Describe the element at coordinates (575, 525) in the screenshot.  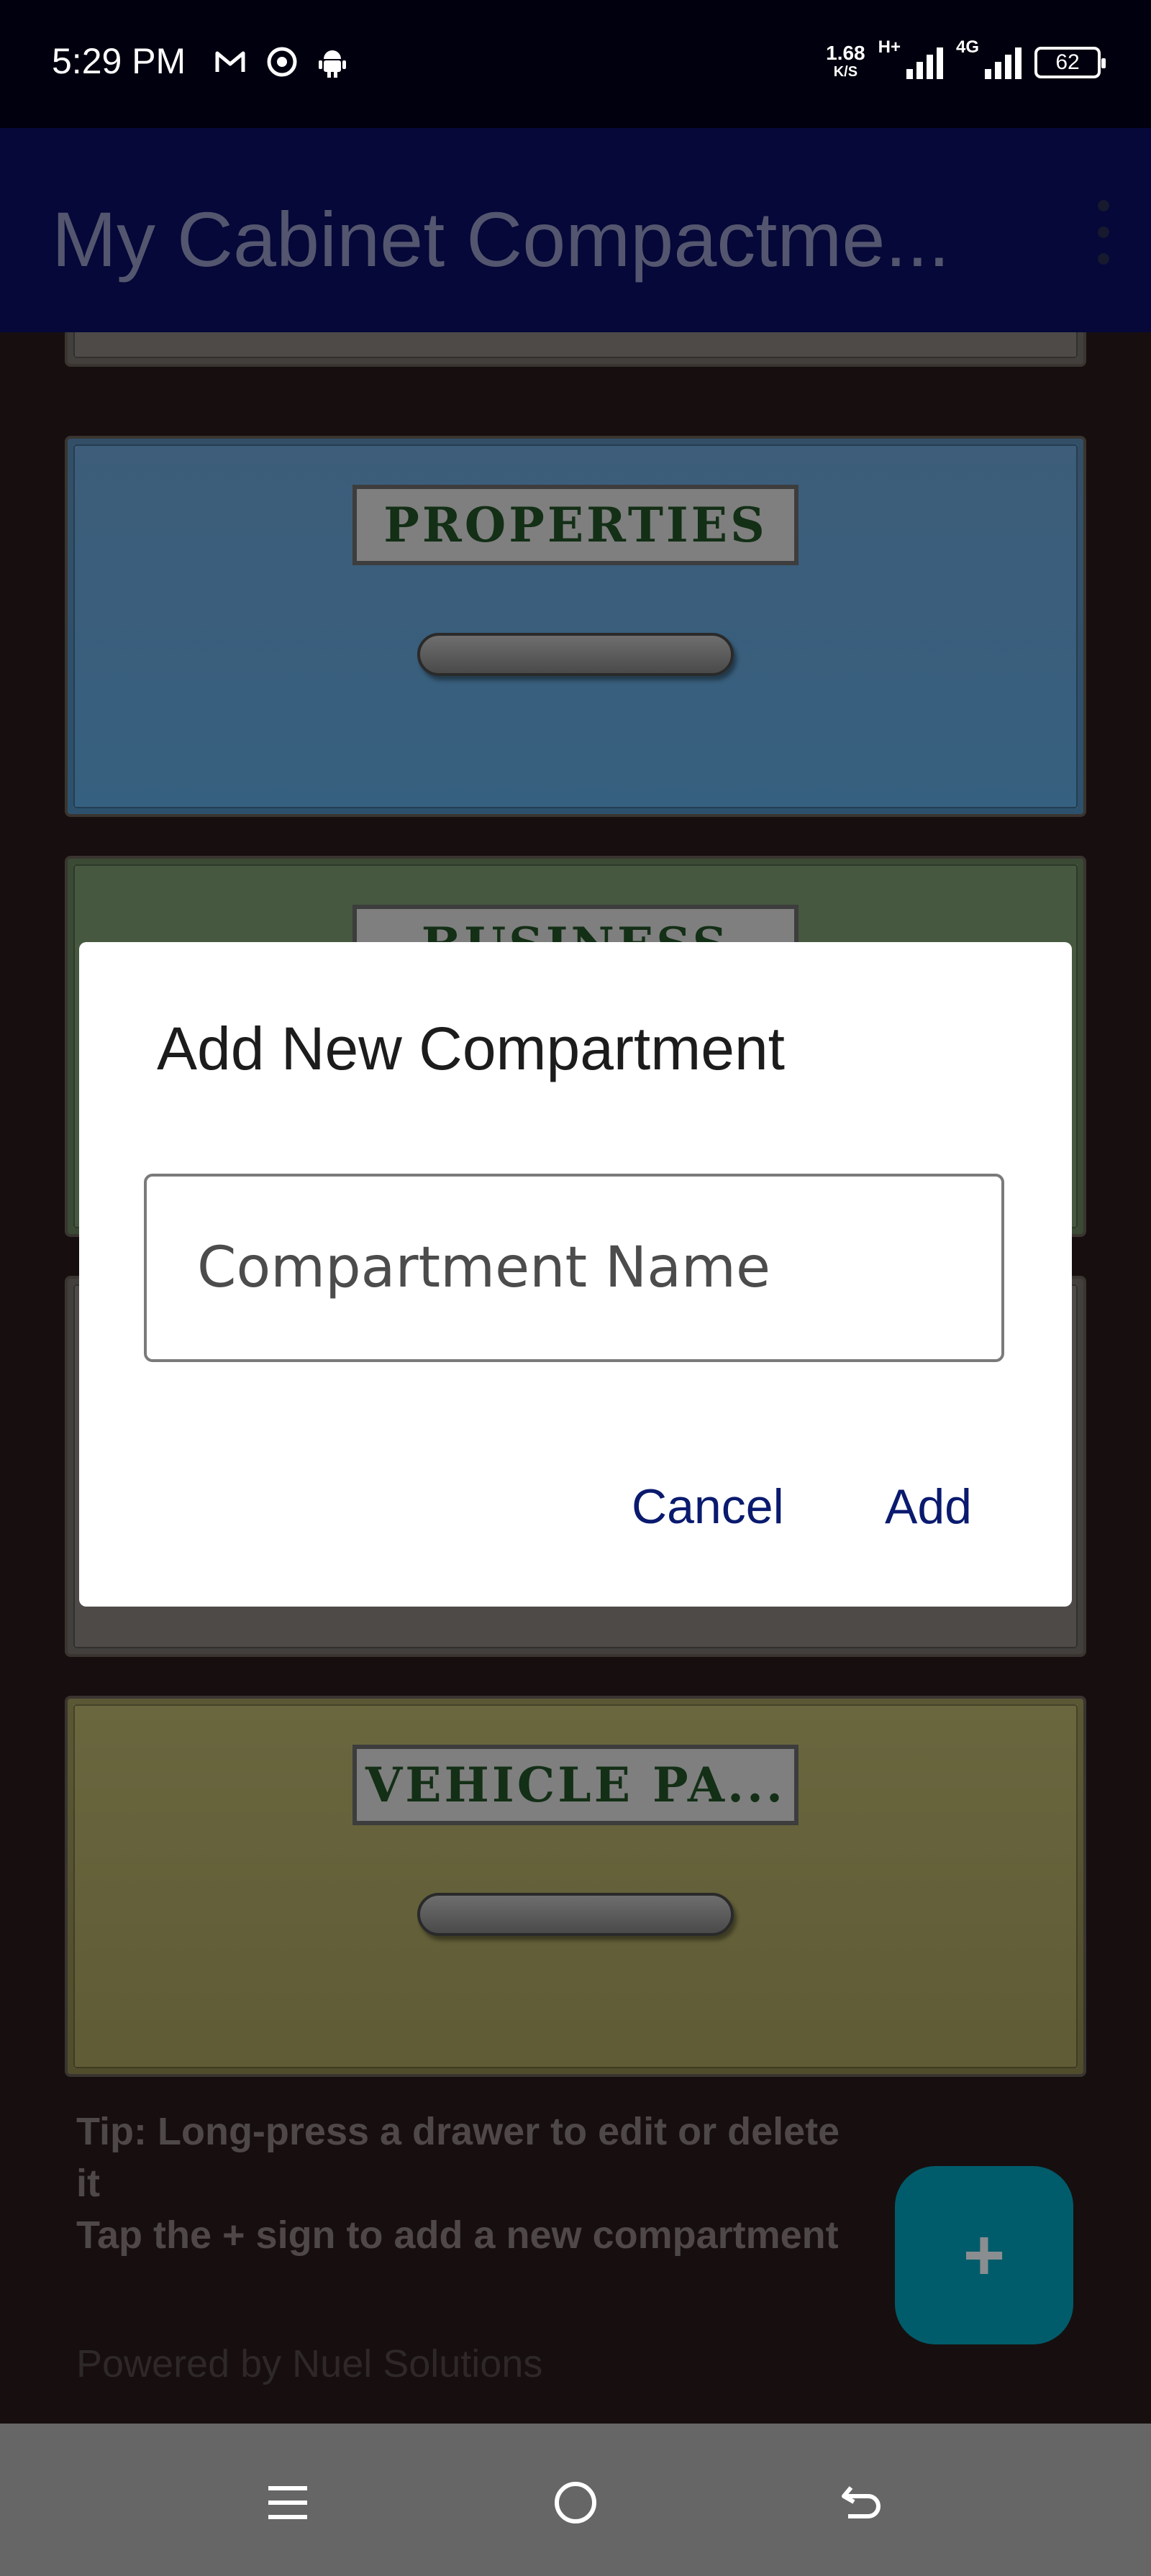
I see `drawer-label: PROPERTIES` at that location.